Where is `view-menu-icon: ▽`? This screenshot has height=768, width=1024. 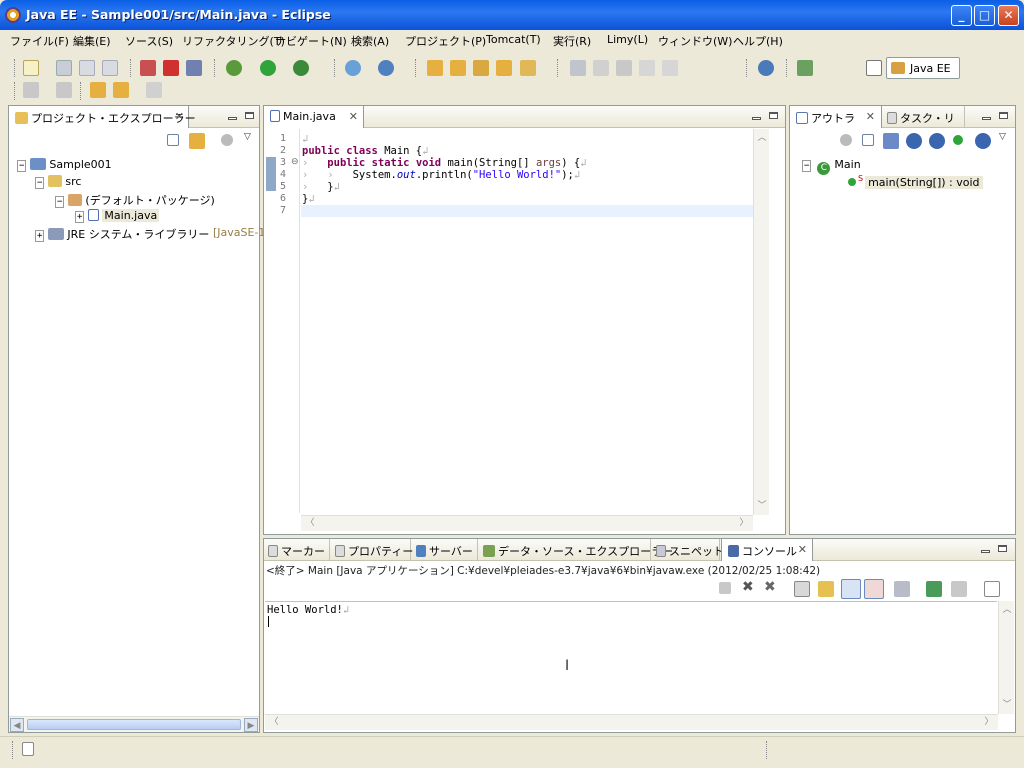
view-menu-icon: ▽ is located at coordinates (1002, 137).